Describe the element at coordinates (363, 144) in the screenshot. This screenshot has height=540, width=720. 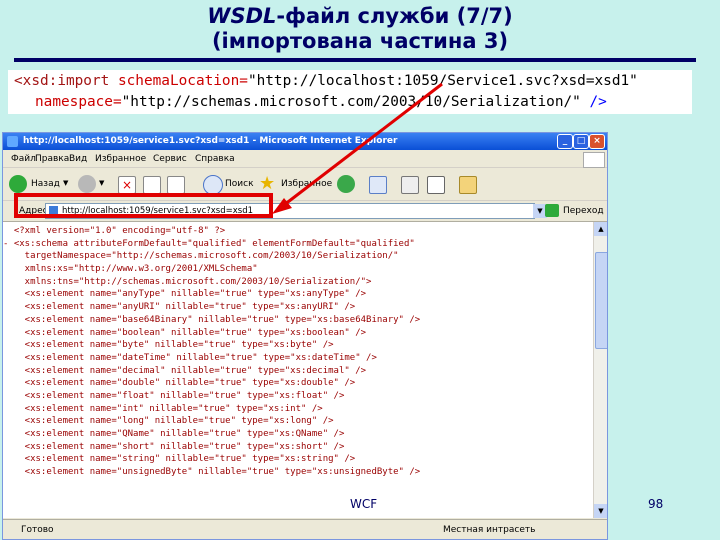
I see `arrow-line` at that location.